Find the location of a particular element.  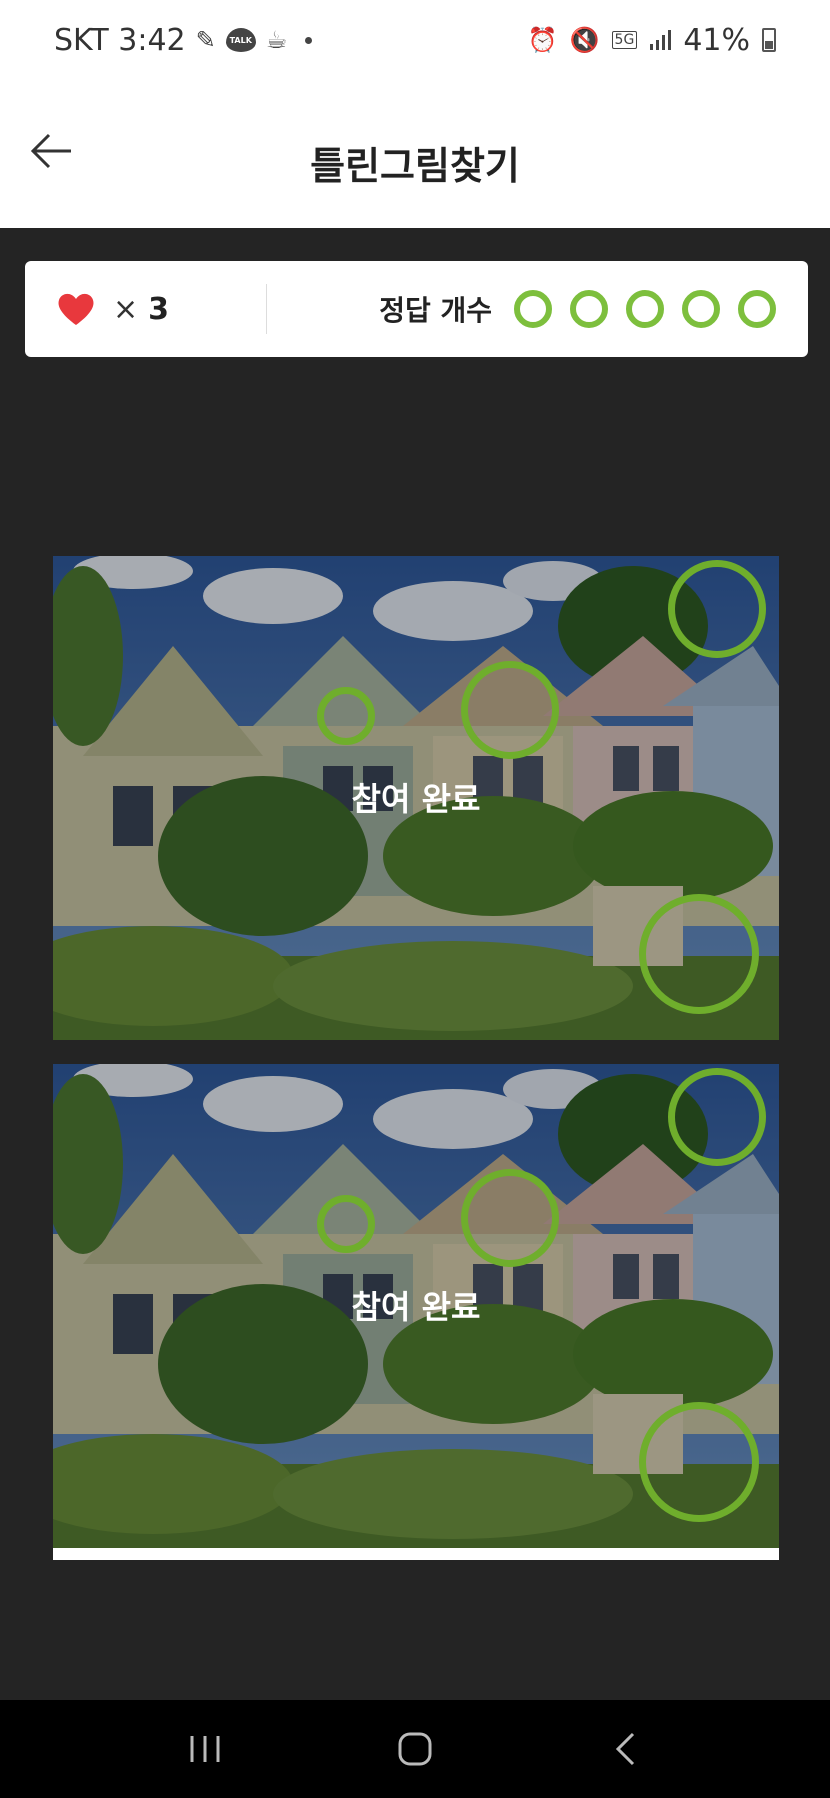

heart-icon is located at coordinates (76, 309).